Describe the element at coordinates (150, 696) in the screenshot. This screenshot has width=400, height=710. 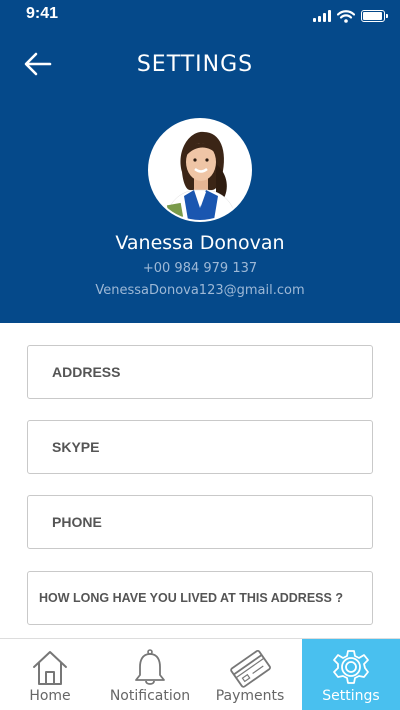
I see `tab-notification-label: Notification` at that location.